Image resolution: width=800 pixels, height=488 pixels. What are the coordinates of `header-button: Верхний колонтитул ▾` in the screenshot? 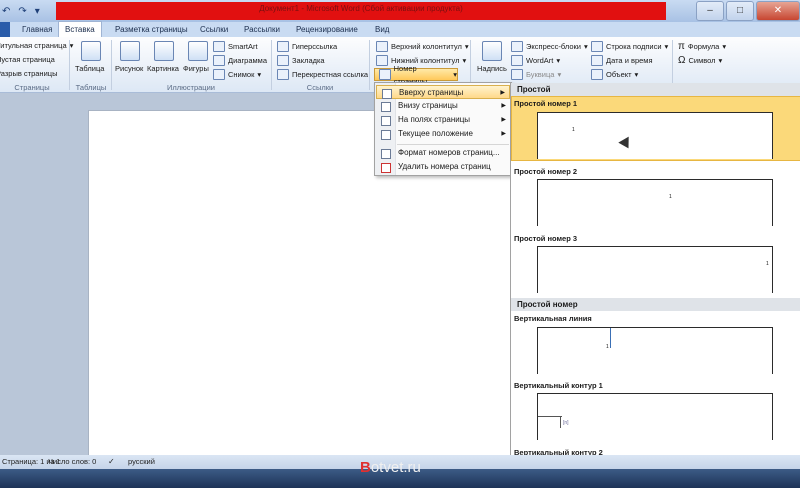 It's located at (422, 46).